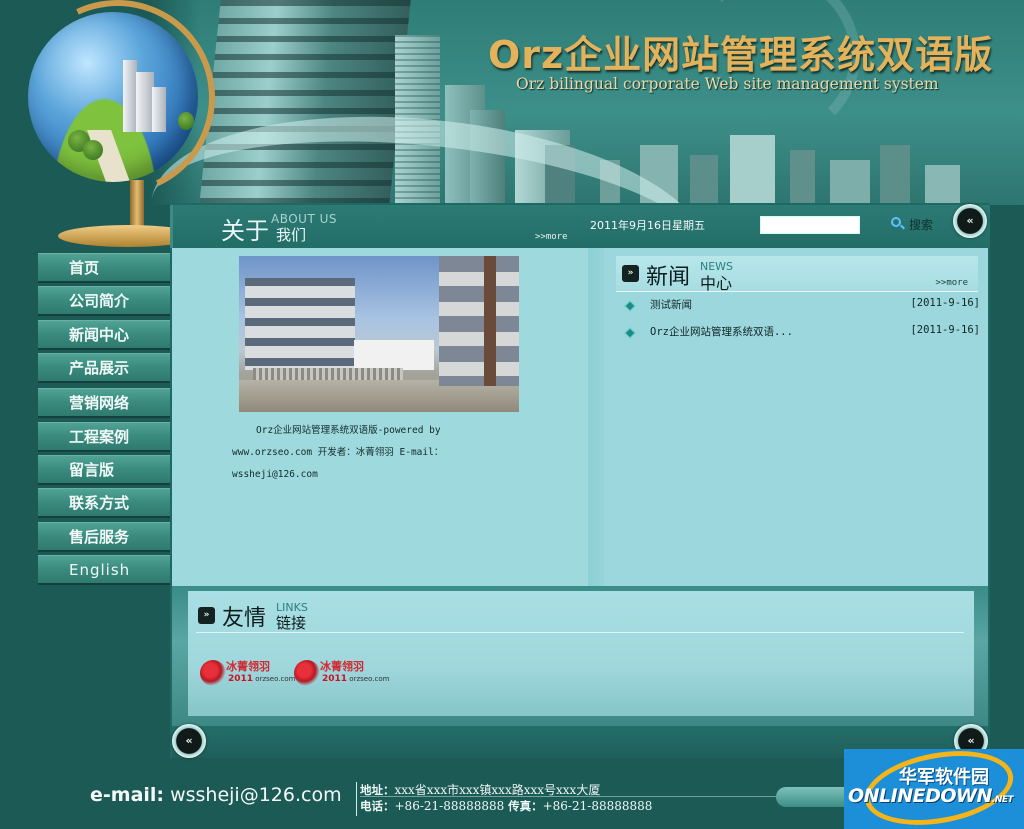 This screenshot has width=1024, height=829. Describe the element at coordinates (348, 430) in the screenshot. I see `about-text-line: Orz企业网站管理系统双语版-powered by` at that location.